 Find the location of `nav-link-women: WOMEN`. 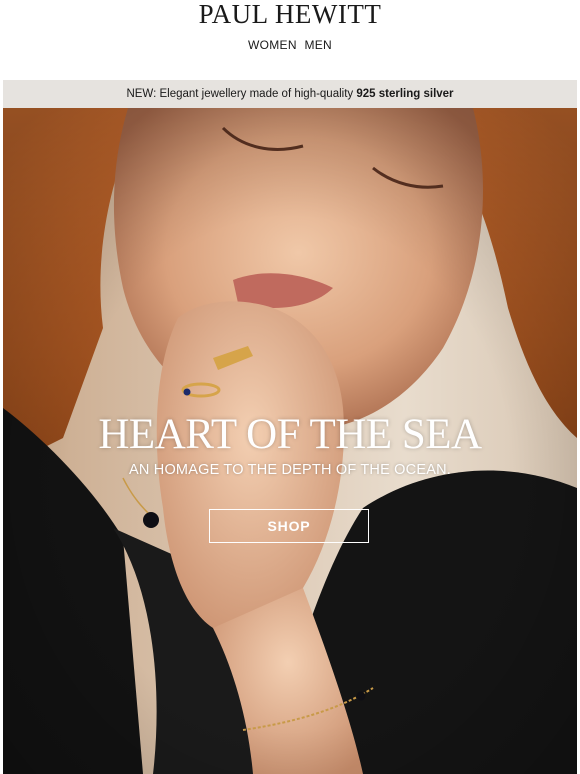

nav-link-women: WOMEN is located at coordinates (272, 45).